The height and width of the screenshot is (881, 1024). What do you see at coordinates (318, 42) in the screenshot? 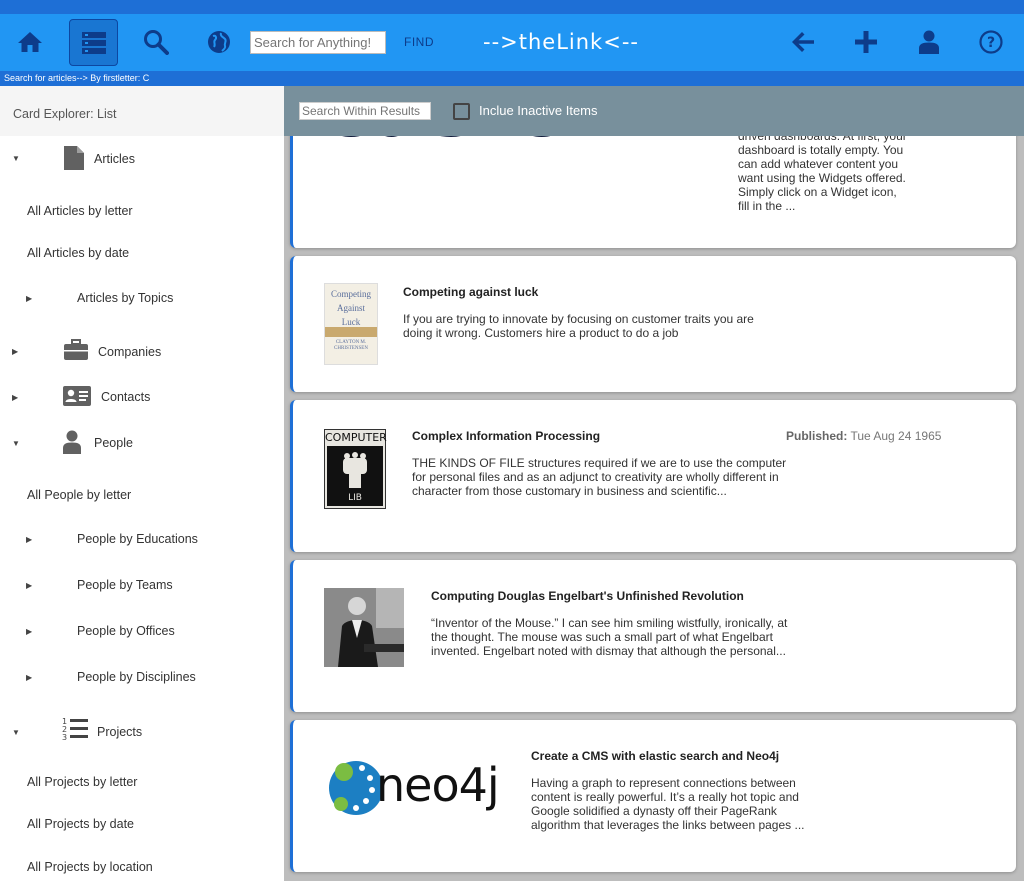
I see `search-input` at bounding box center [318, 42].